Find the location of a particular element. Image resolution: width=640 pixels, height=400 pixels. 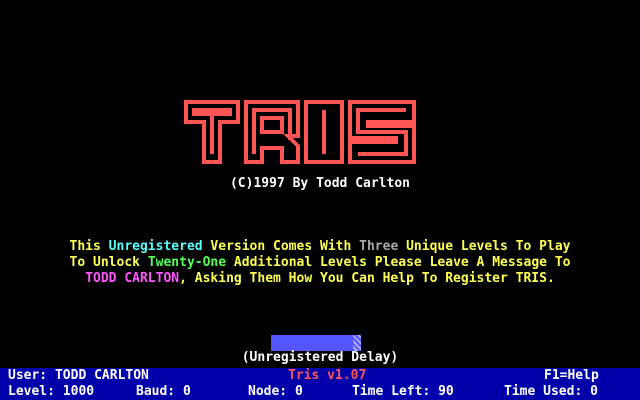

status-baud: Baud: 0 is located at coordinates (163, 391).